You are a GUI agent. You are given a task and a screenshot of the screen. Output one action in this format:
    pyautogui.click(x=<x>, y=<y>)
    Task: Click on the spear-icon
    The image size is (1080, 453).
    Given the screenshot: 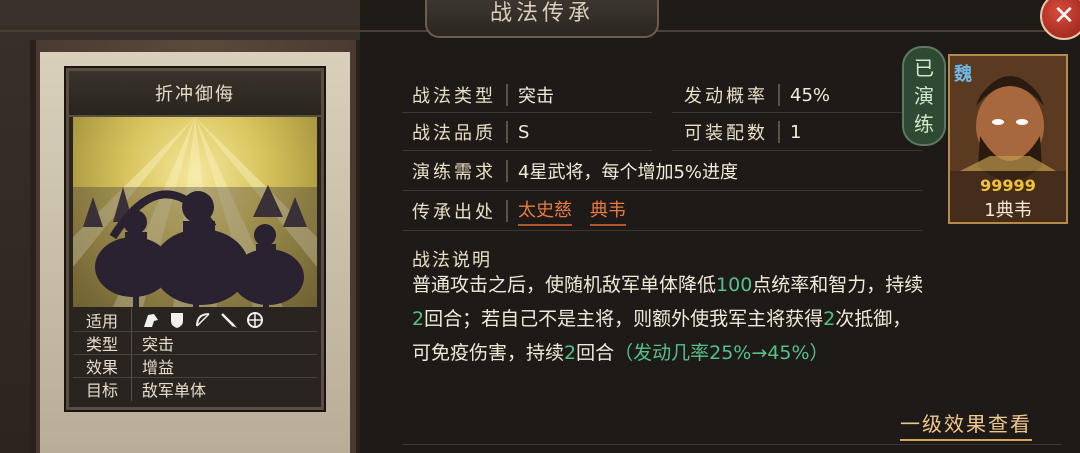 What is the action you would take?
    pyautogui.click(x=229, y=320)
    